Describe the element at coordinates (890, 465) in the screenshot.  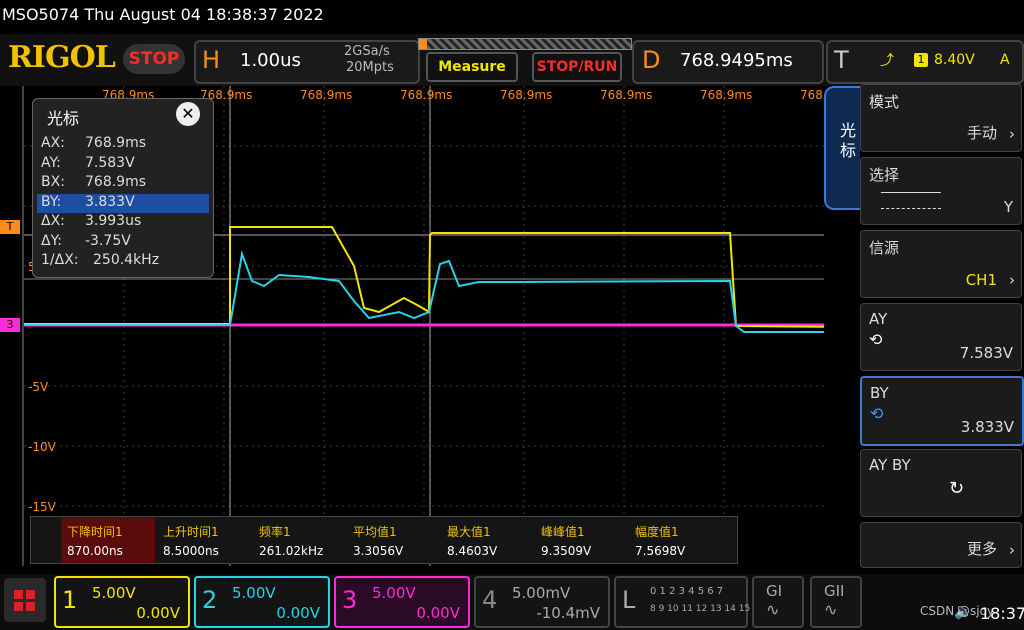
I see `menu-ayby-title: AY BY` at that location.